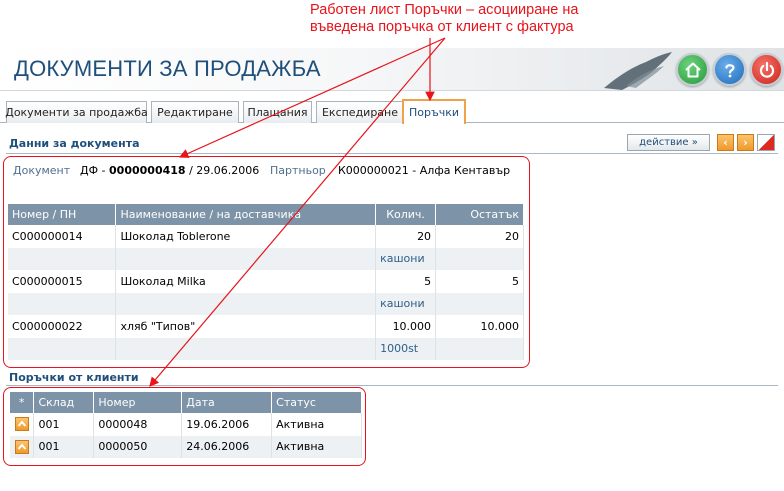  Describe the element at coordinates (74, 143) in the screenshot. I see `document-section-title: Данни за документа` at that location.